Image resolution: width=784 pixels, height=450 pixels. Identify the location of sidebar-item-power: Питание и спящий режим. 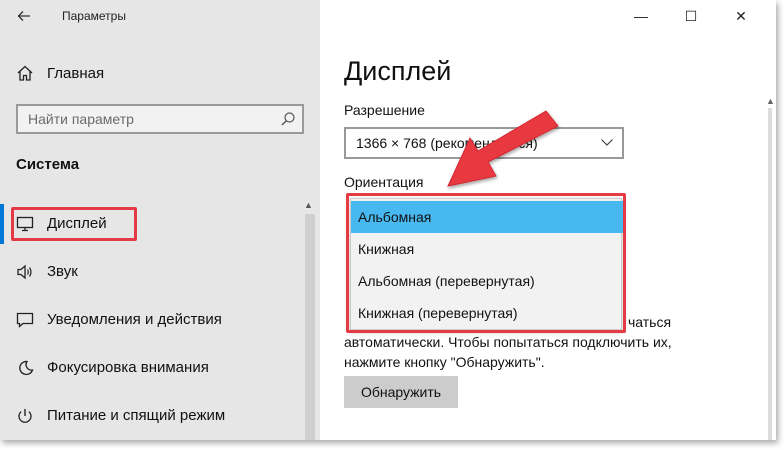
(160, 416).